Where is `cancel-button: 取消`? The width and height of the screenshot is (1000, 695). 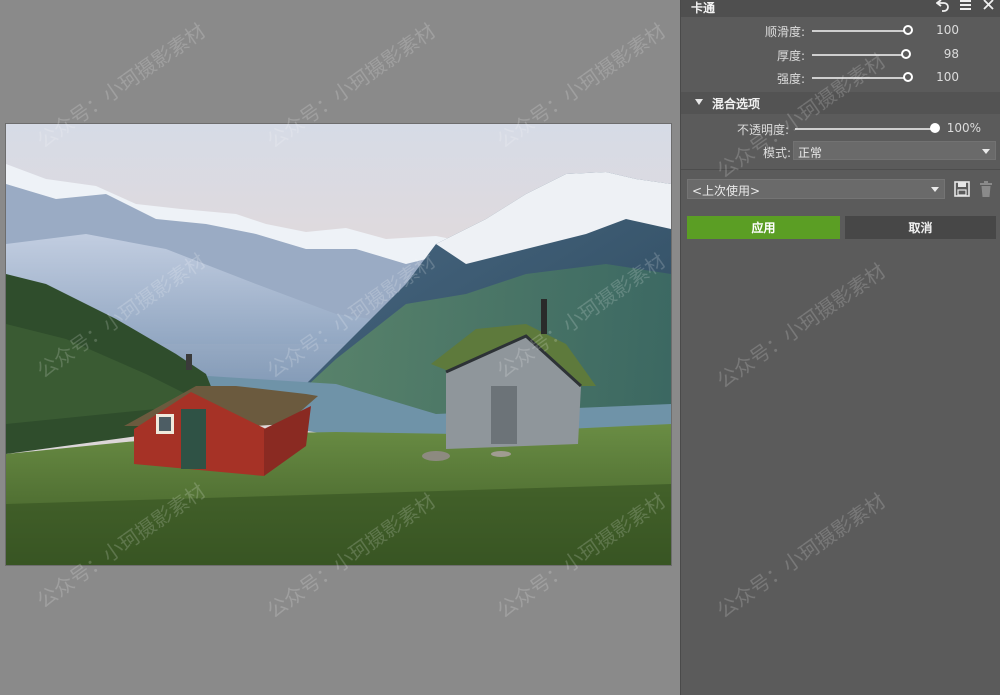
cancel-button: 取消 is located at coordinates (920, 227).